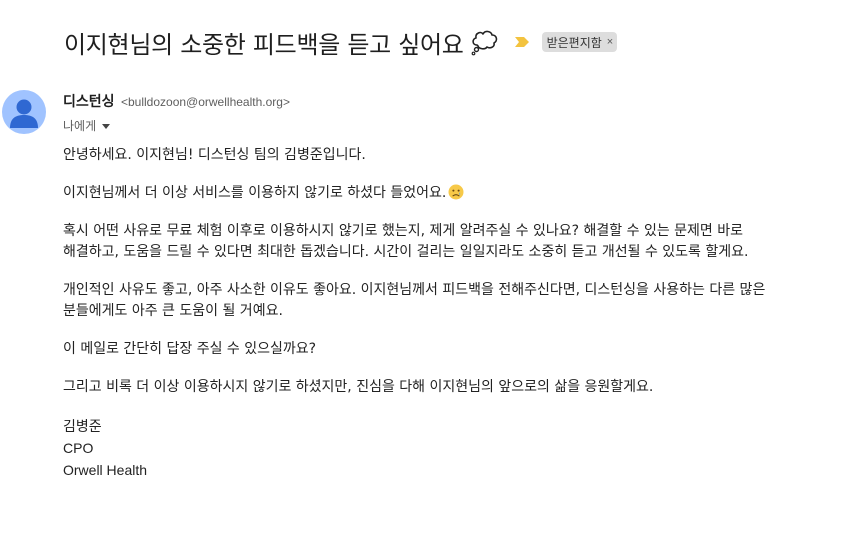  What do you see at coordinates (205, 102) in the screenshot?
I see `sender-email: <bulldozoon@orwellhealth.org>` at bounding box center [205, 102].